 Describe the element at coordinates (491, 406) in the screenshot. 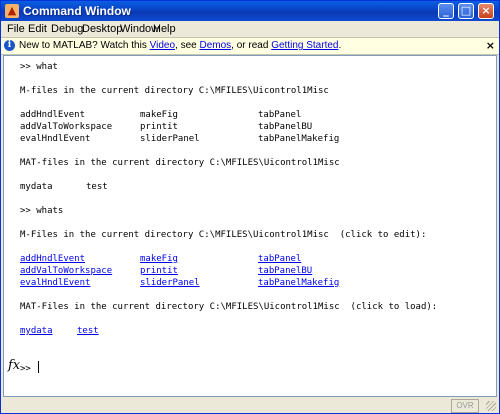

I see `resize-grip-icon` at that location.